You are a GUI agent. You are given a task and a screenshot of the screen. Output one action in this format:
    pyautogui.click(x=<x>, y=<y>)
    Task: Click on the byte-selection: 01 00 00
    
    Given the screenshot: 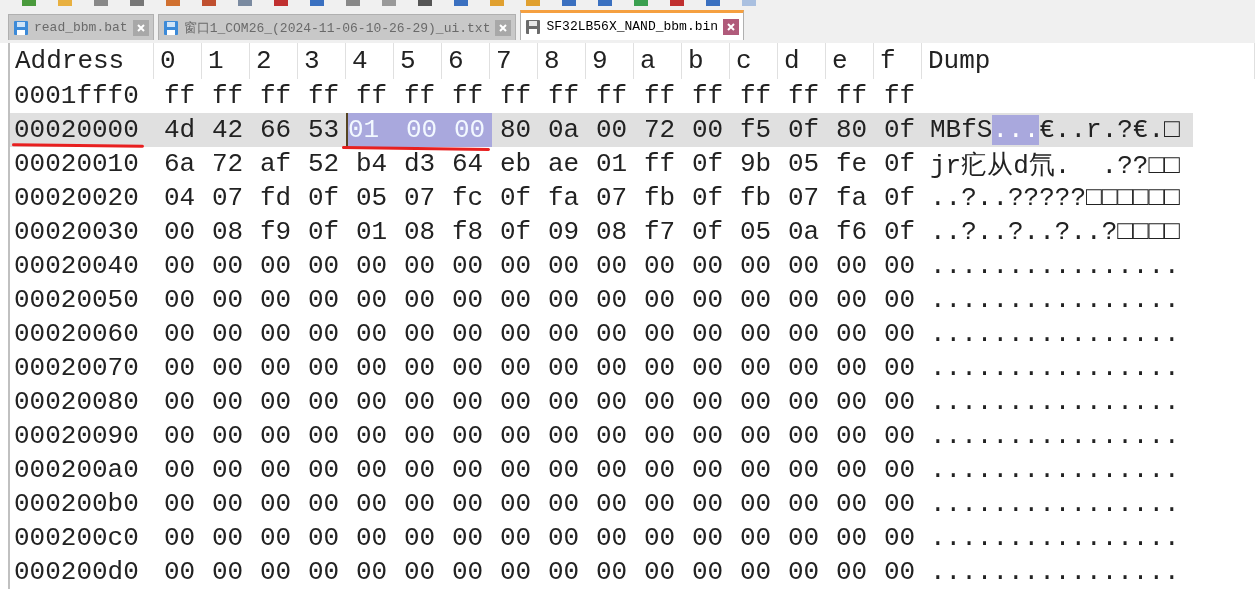 What is the action you would take?
    pyautogui.click(x=419, y=130)
    